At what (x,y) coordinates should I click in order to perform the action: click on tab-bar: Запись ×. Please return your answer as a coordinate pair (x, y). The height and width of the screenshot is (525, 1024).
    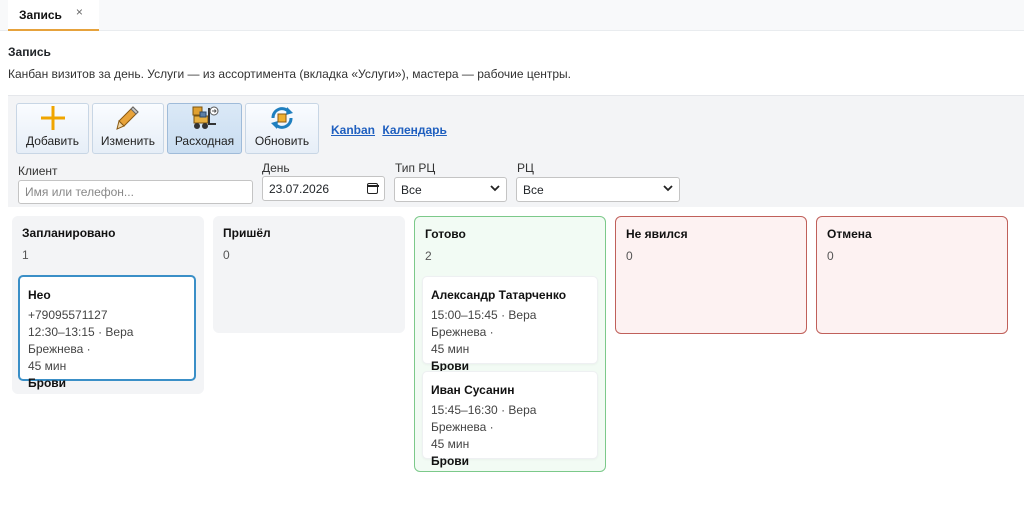
    Looking at the image, I should click on (512, 15).